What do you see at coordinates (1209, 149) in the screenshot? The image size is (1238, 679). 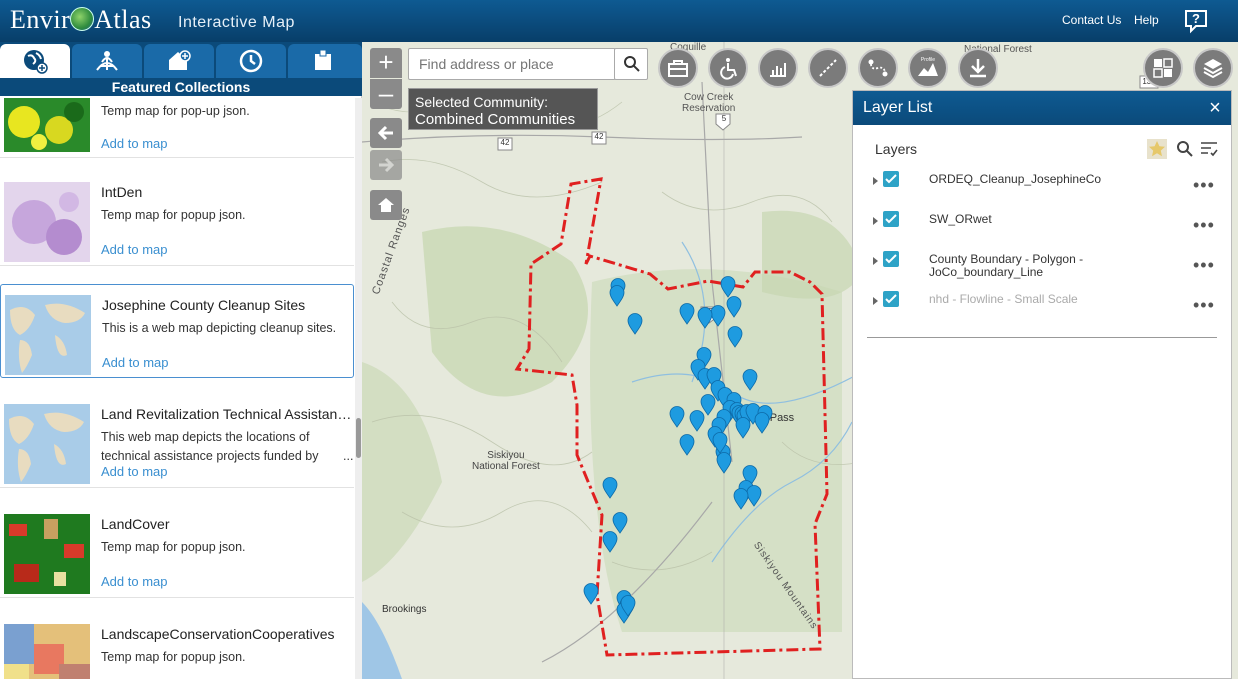 I see `filter-list-icon` at bounding box center [1209, 149].